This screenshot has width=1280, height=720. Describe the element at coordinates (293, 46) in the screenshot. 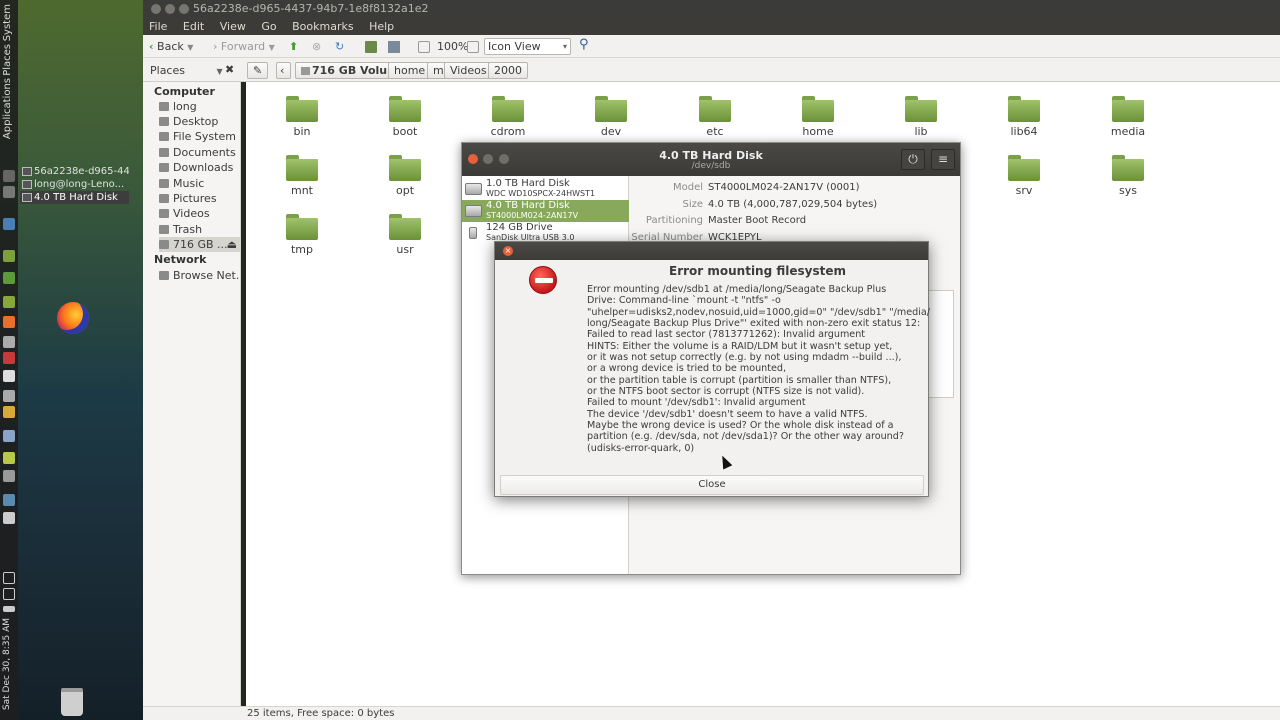

I see `up-icon: ⬆` at that location.